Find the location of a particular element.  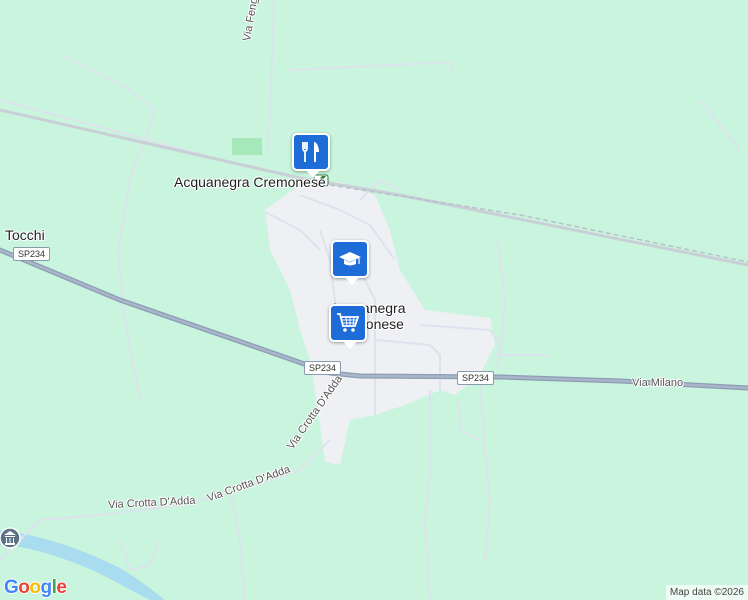

google-logo: Google is located at coordinates (35, 588).